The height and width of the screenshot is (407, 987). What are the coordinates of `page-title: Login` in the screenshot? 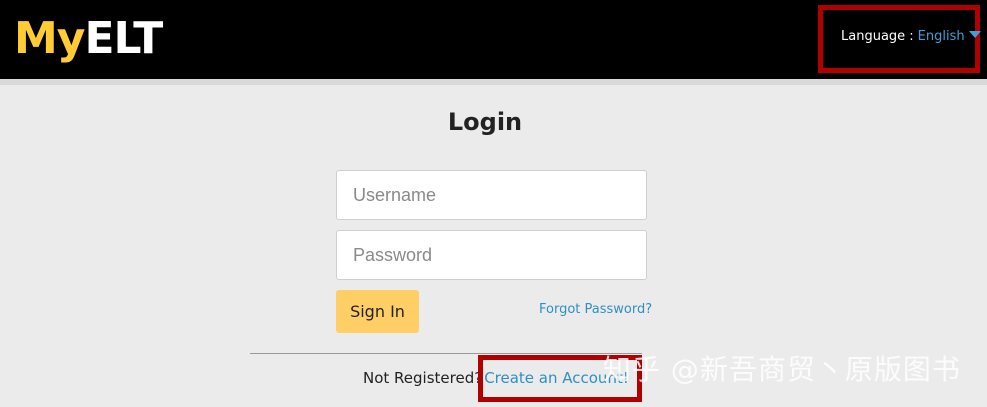 It's located at (485, 122).